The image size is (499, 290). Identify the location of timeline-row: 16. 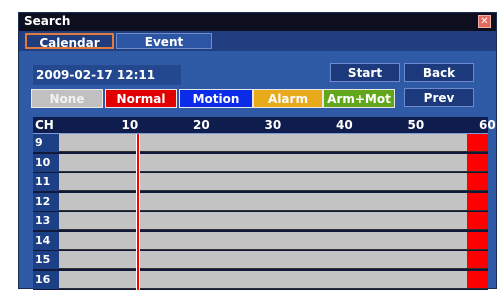
(260, 279).